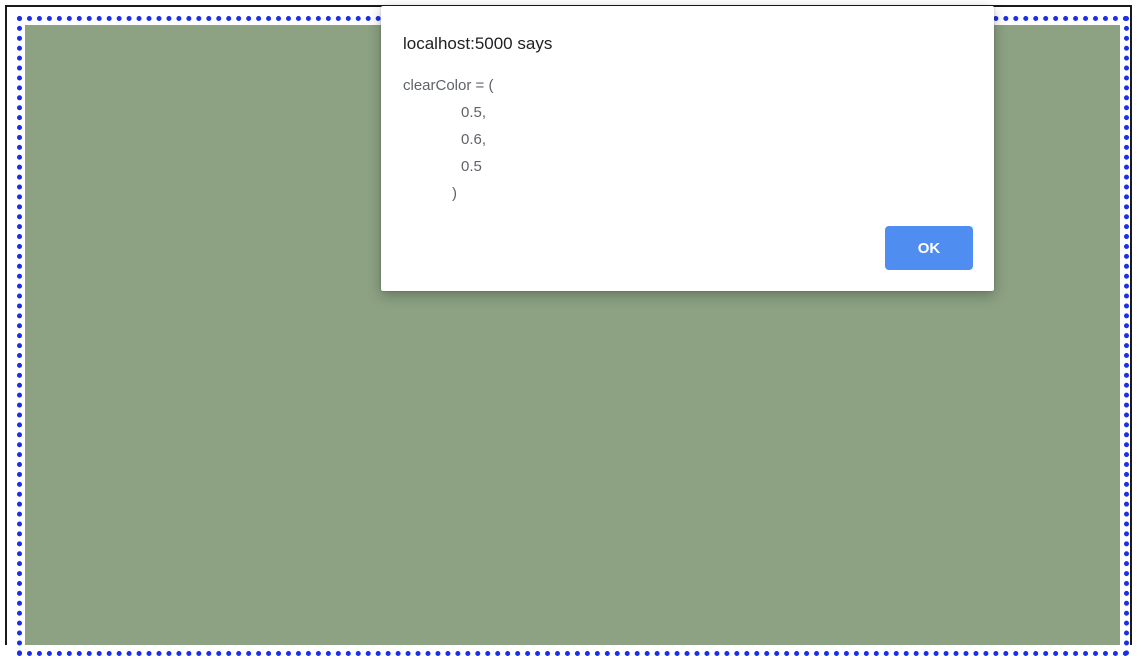 The height and width of the screenshot is (656, 1141). Describe the element at coordinates (448, 85) in the screenshot. I see `alert-message-line: clearColor = (` at that location.